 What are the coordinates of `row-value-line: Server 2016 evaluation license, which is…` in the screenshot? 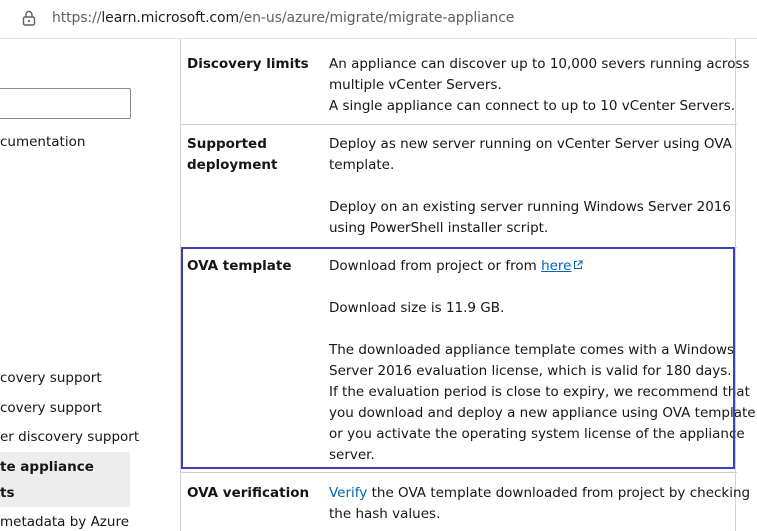 It's located at (530, 371).